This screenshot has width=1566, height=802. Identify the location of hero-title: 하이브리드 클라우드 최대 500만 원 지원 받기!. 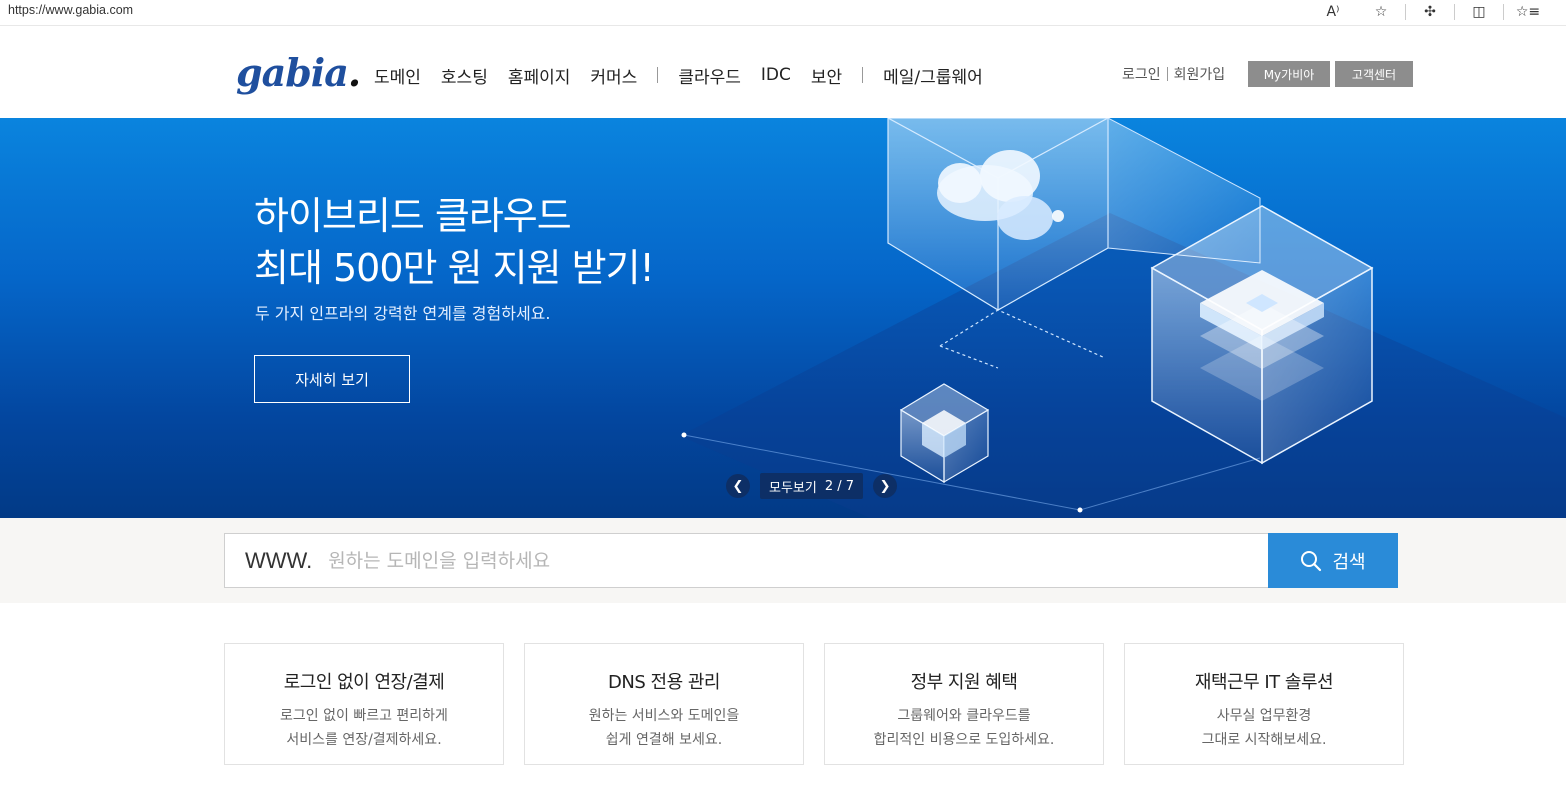
(454, 242).